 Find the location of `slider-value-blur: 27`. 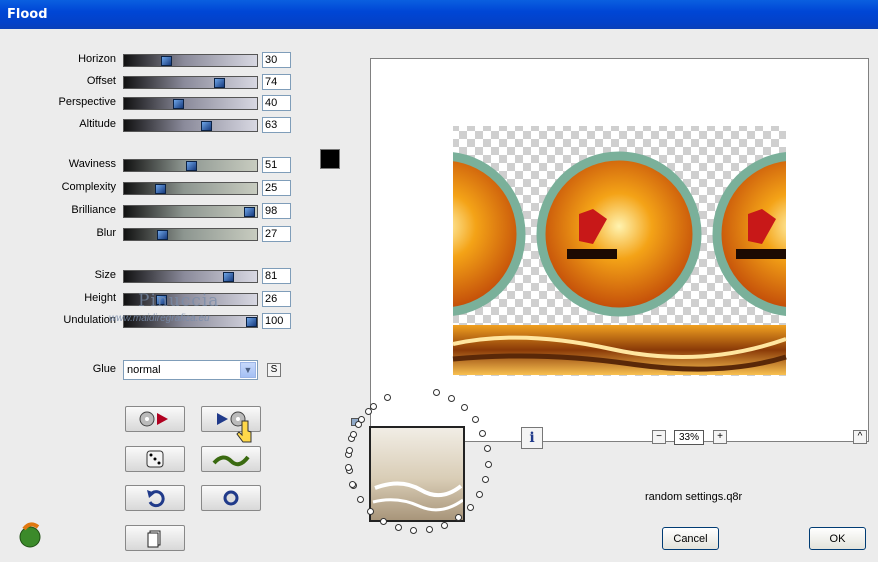

slider-value-blur: 27 is located at coordinates (276, 234).